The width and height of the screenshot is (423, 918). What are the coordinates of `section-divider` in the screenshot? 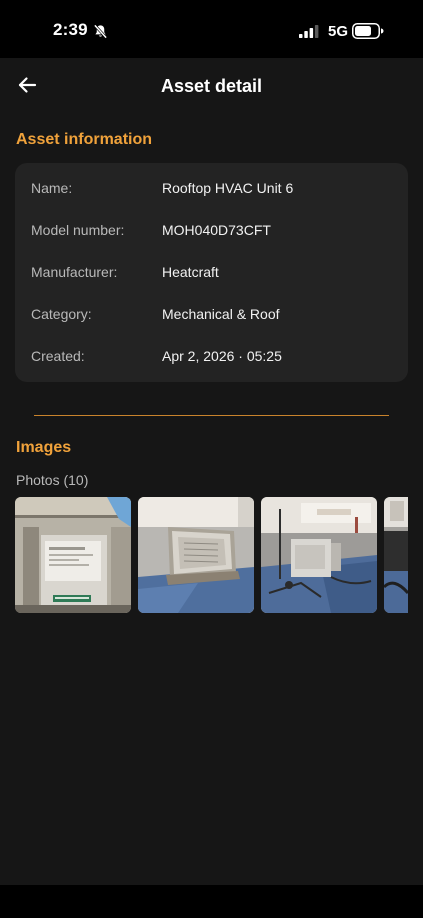 It's located at (211, 415).